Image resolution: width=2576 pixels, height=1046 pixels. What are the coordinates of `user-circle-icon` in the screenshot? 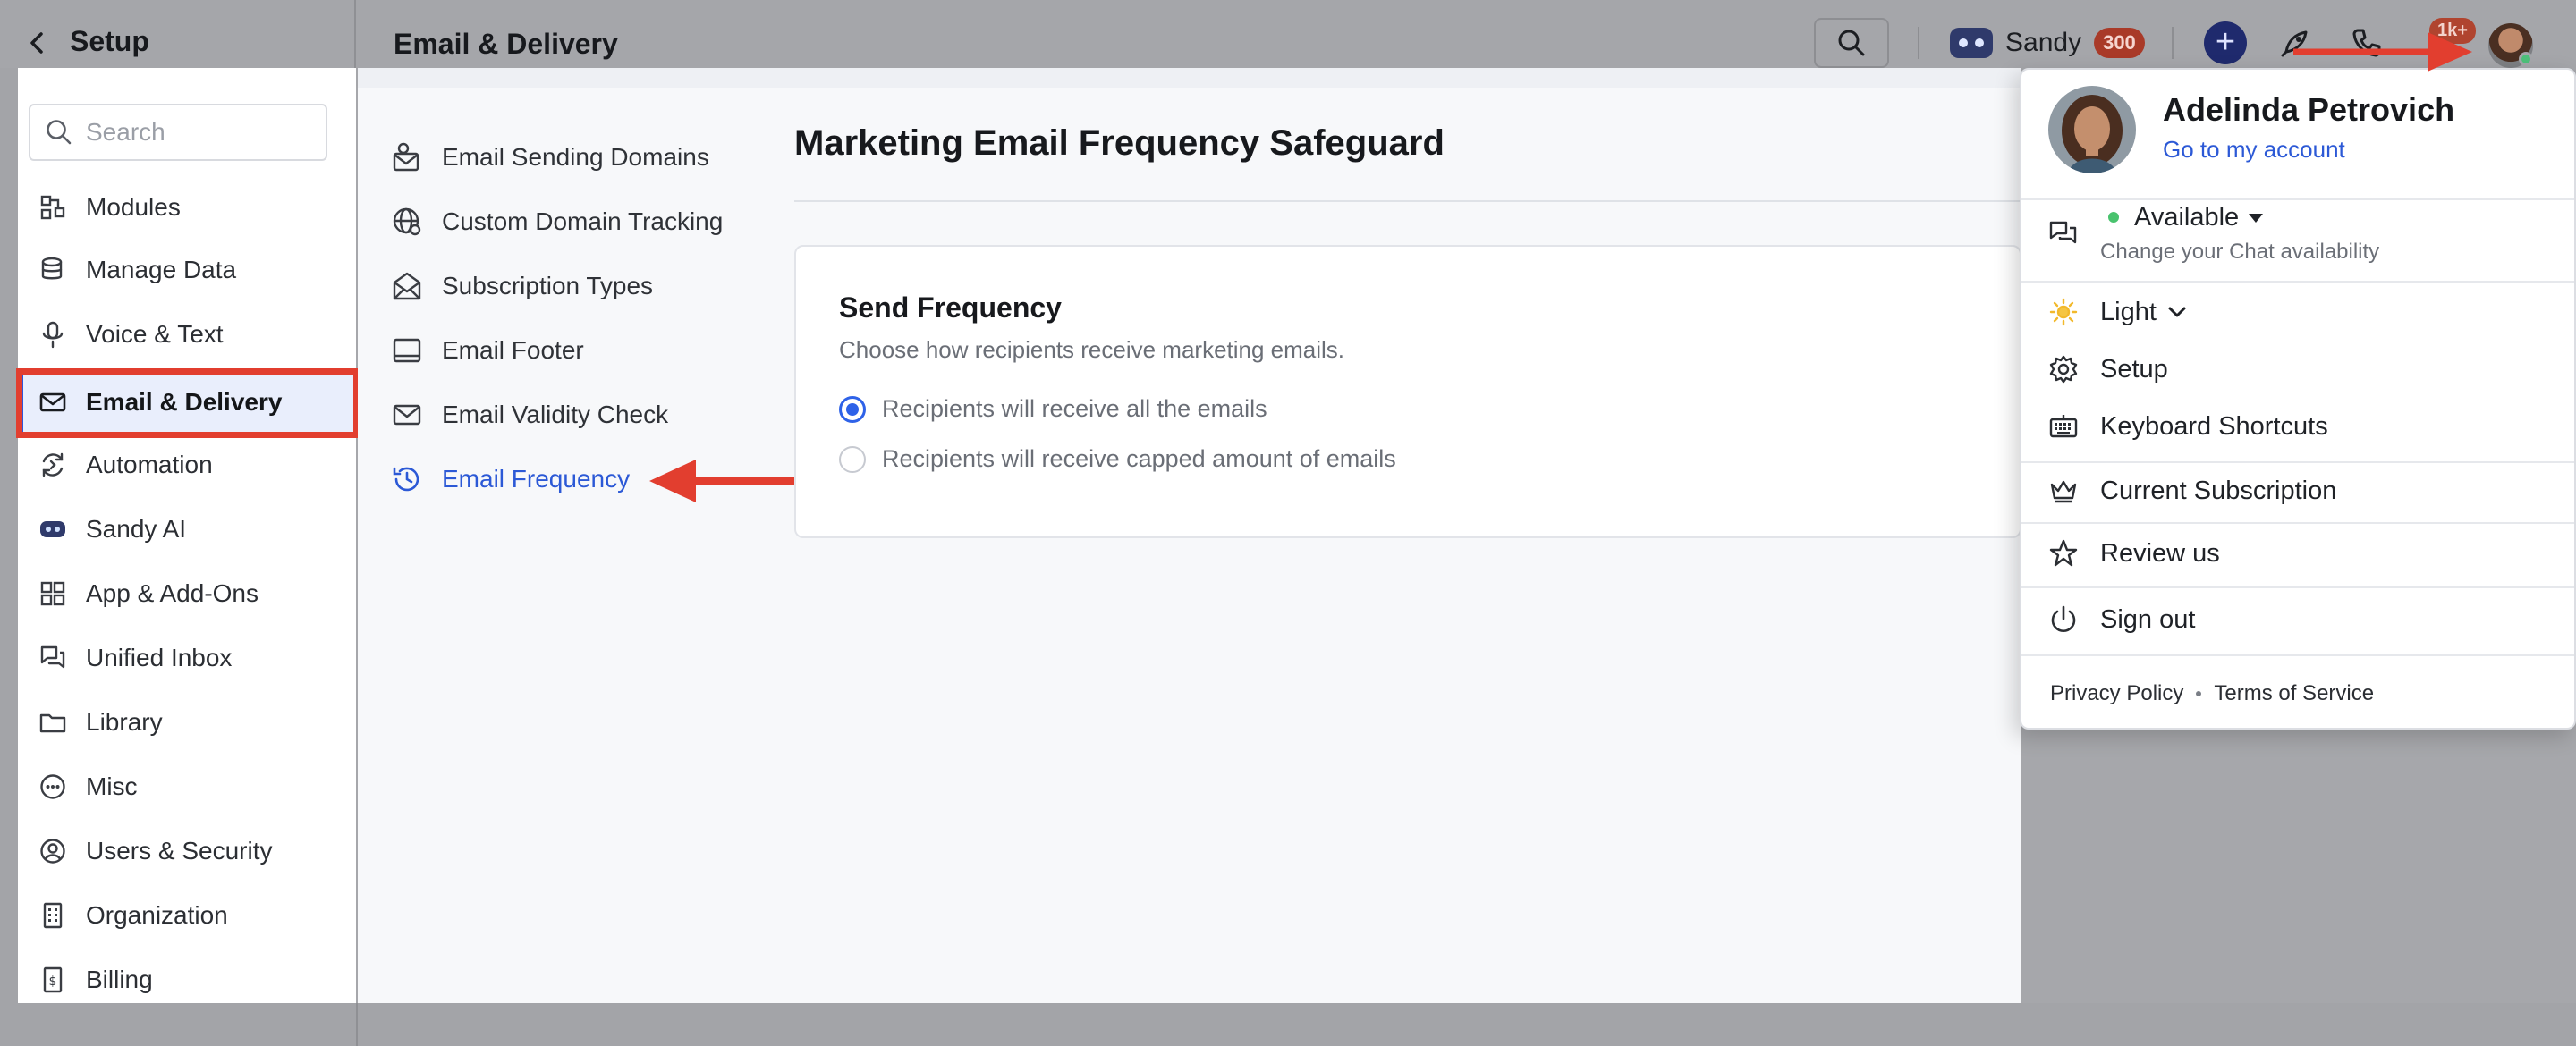 It's located at (53, 851).